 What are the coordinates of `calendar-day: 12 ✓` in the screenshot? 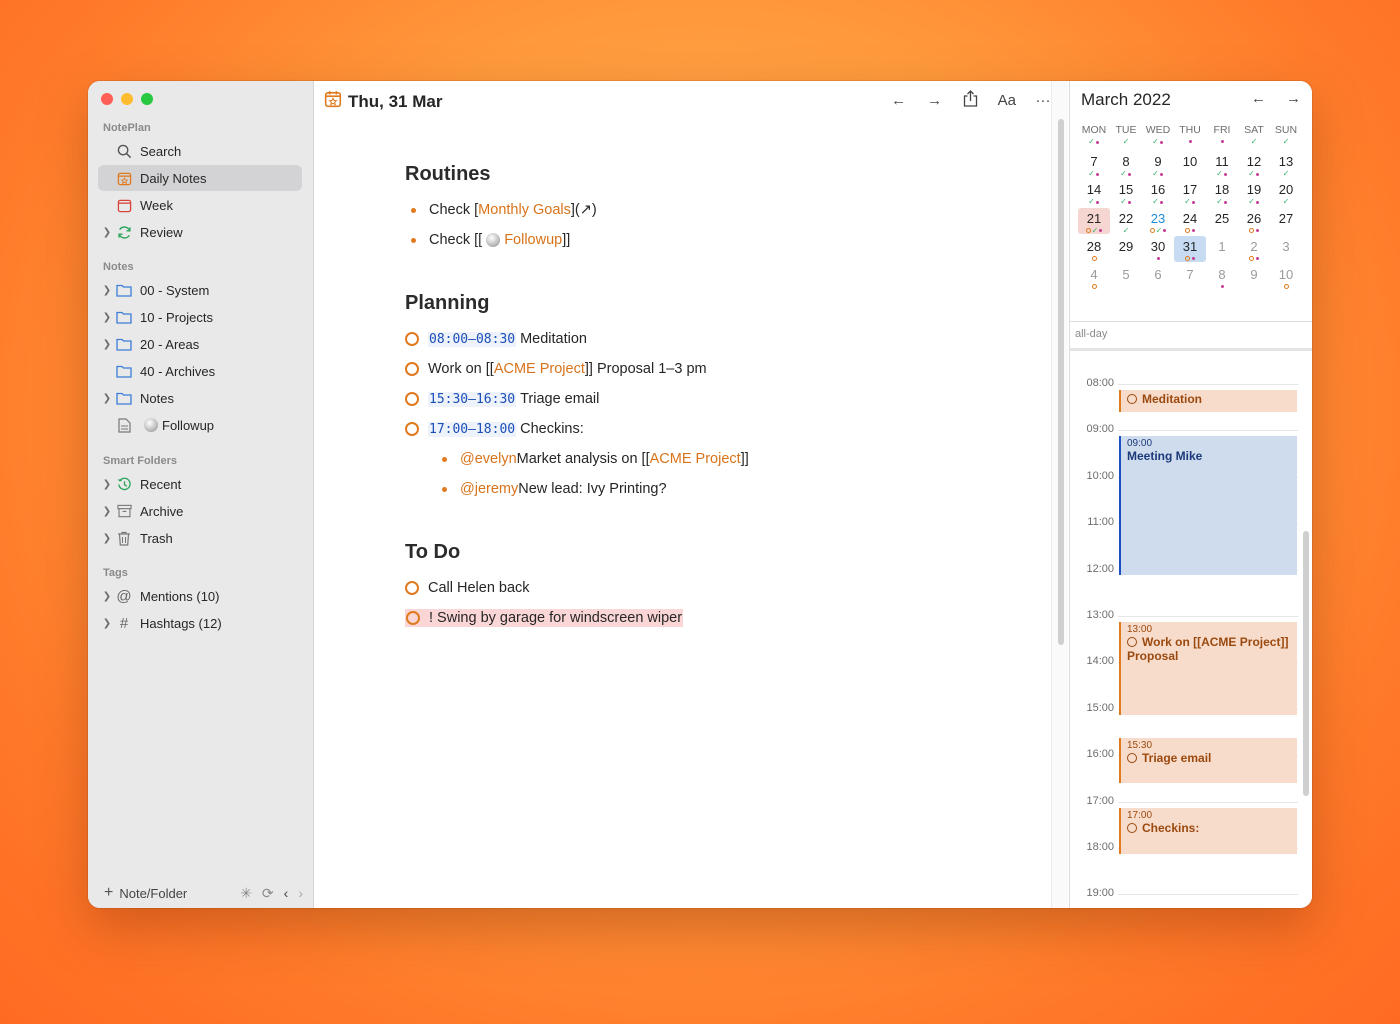 It's located at (1254, 164).